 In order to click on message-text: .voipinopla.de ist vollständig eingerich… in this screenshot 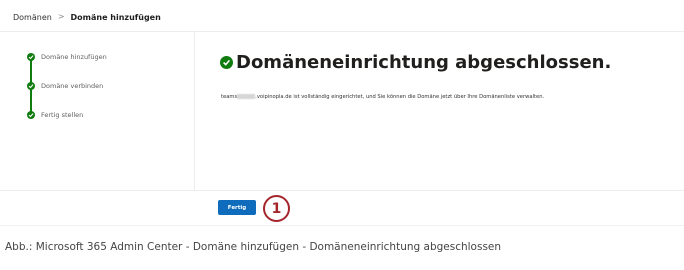, I will do `click(400, 97)`.